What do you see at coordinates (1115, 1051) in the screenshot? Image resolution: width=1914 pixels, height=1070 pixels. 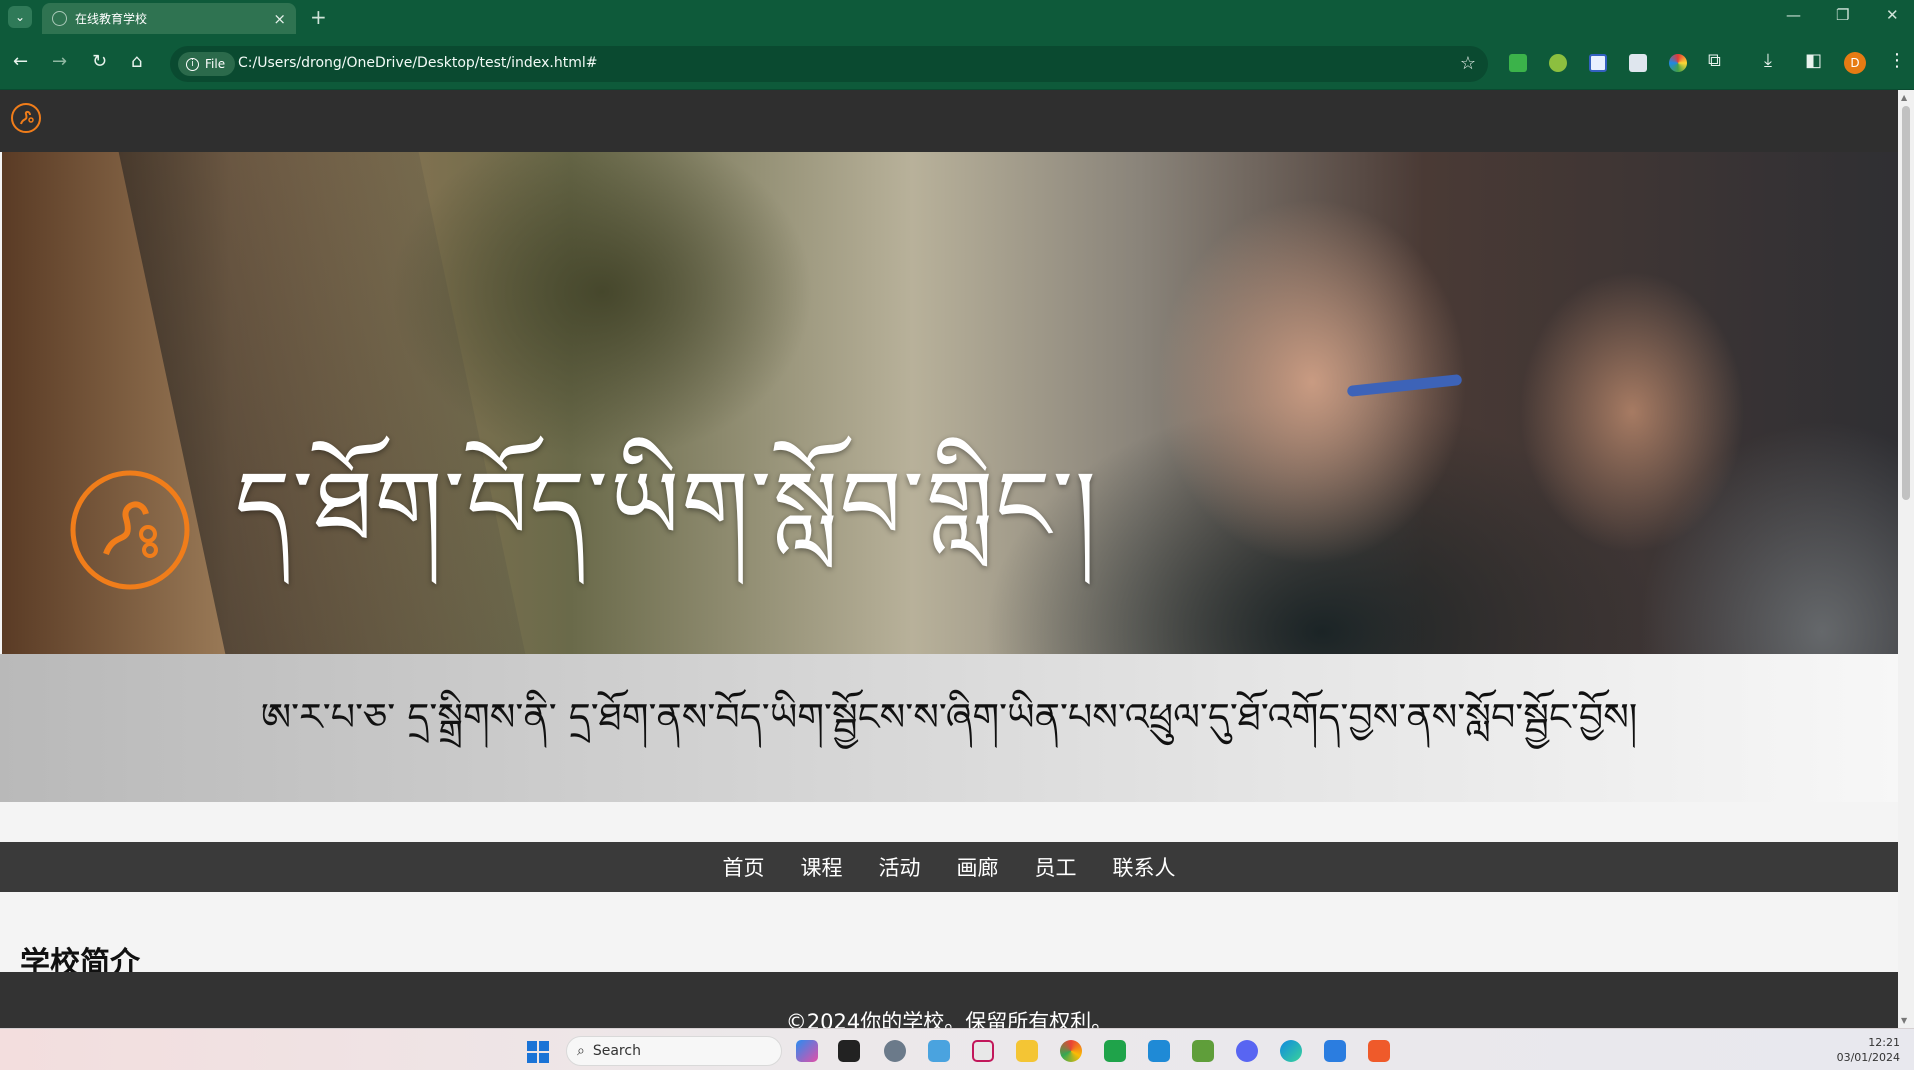 I see `camtasia-icon` at bounding box center [1115, 1051].